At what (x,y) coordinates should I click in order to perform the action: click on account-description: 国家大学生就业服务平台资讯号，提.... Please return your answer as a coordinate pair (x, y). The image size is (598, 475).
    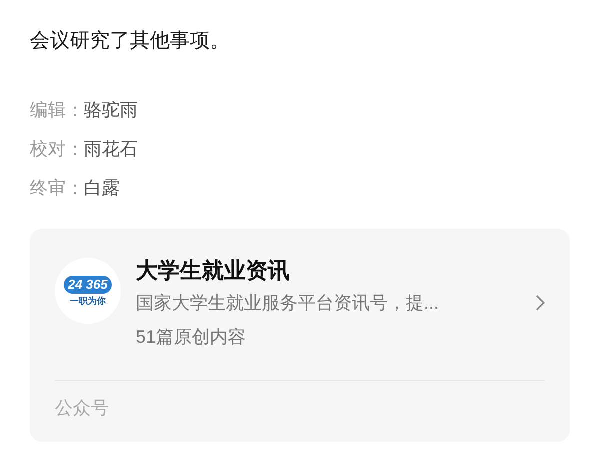
    Looking at the image, I should click on (288, 303).